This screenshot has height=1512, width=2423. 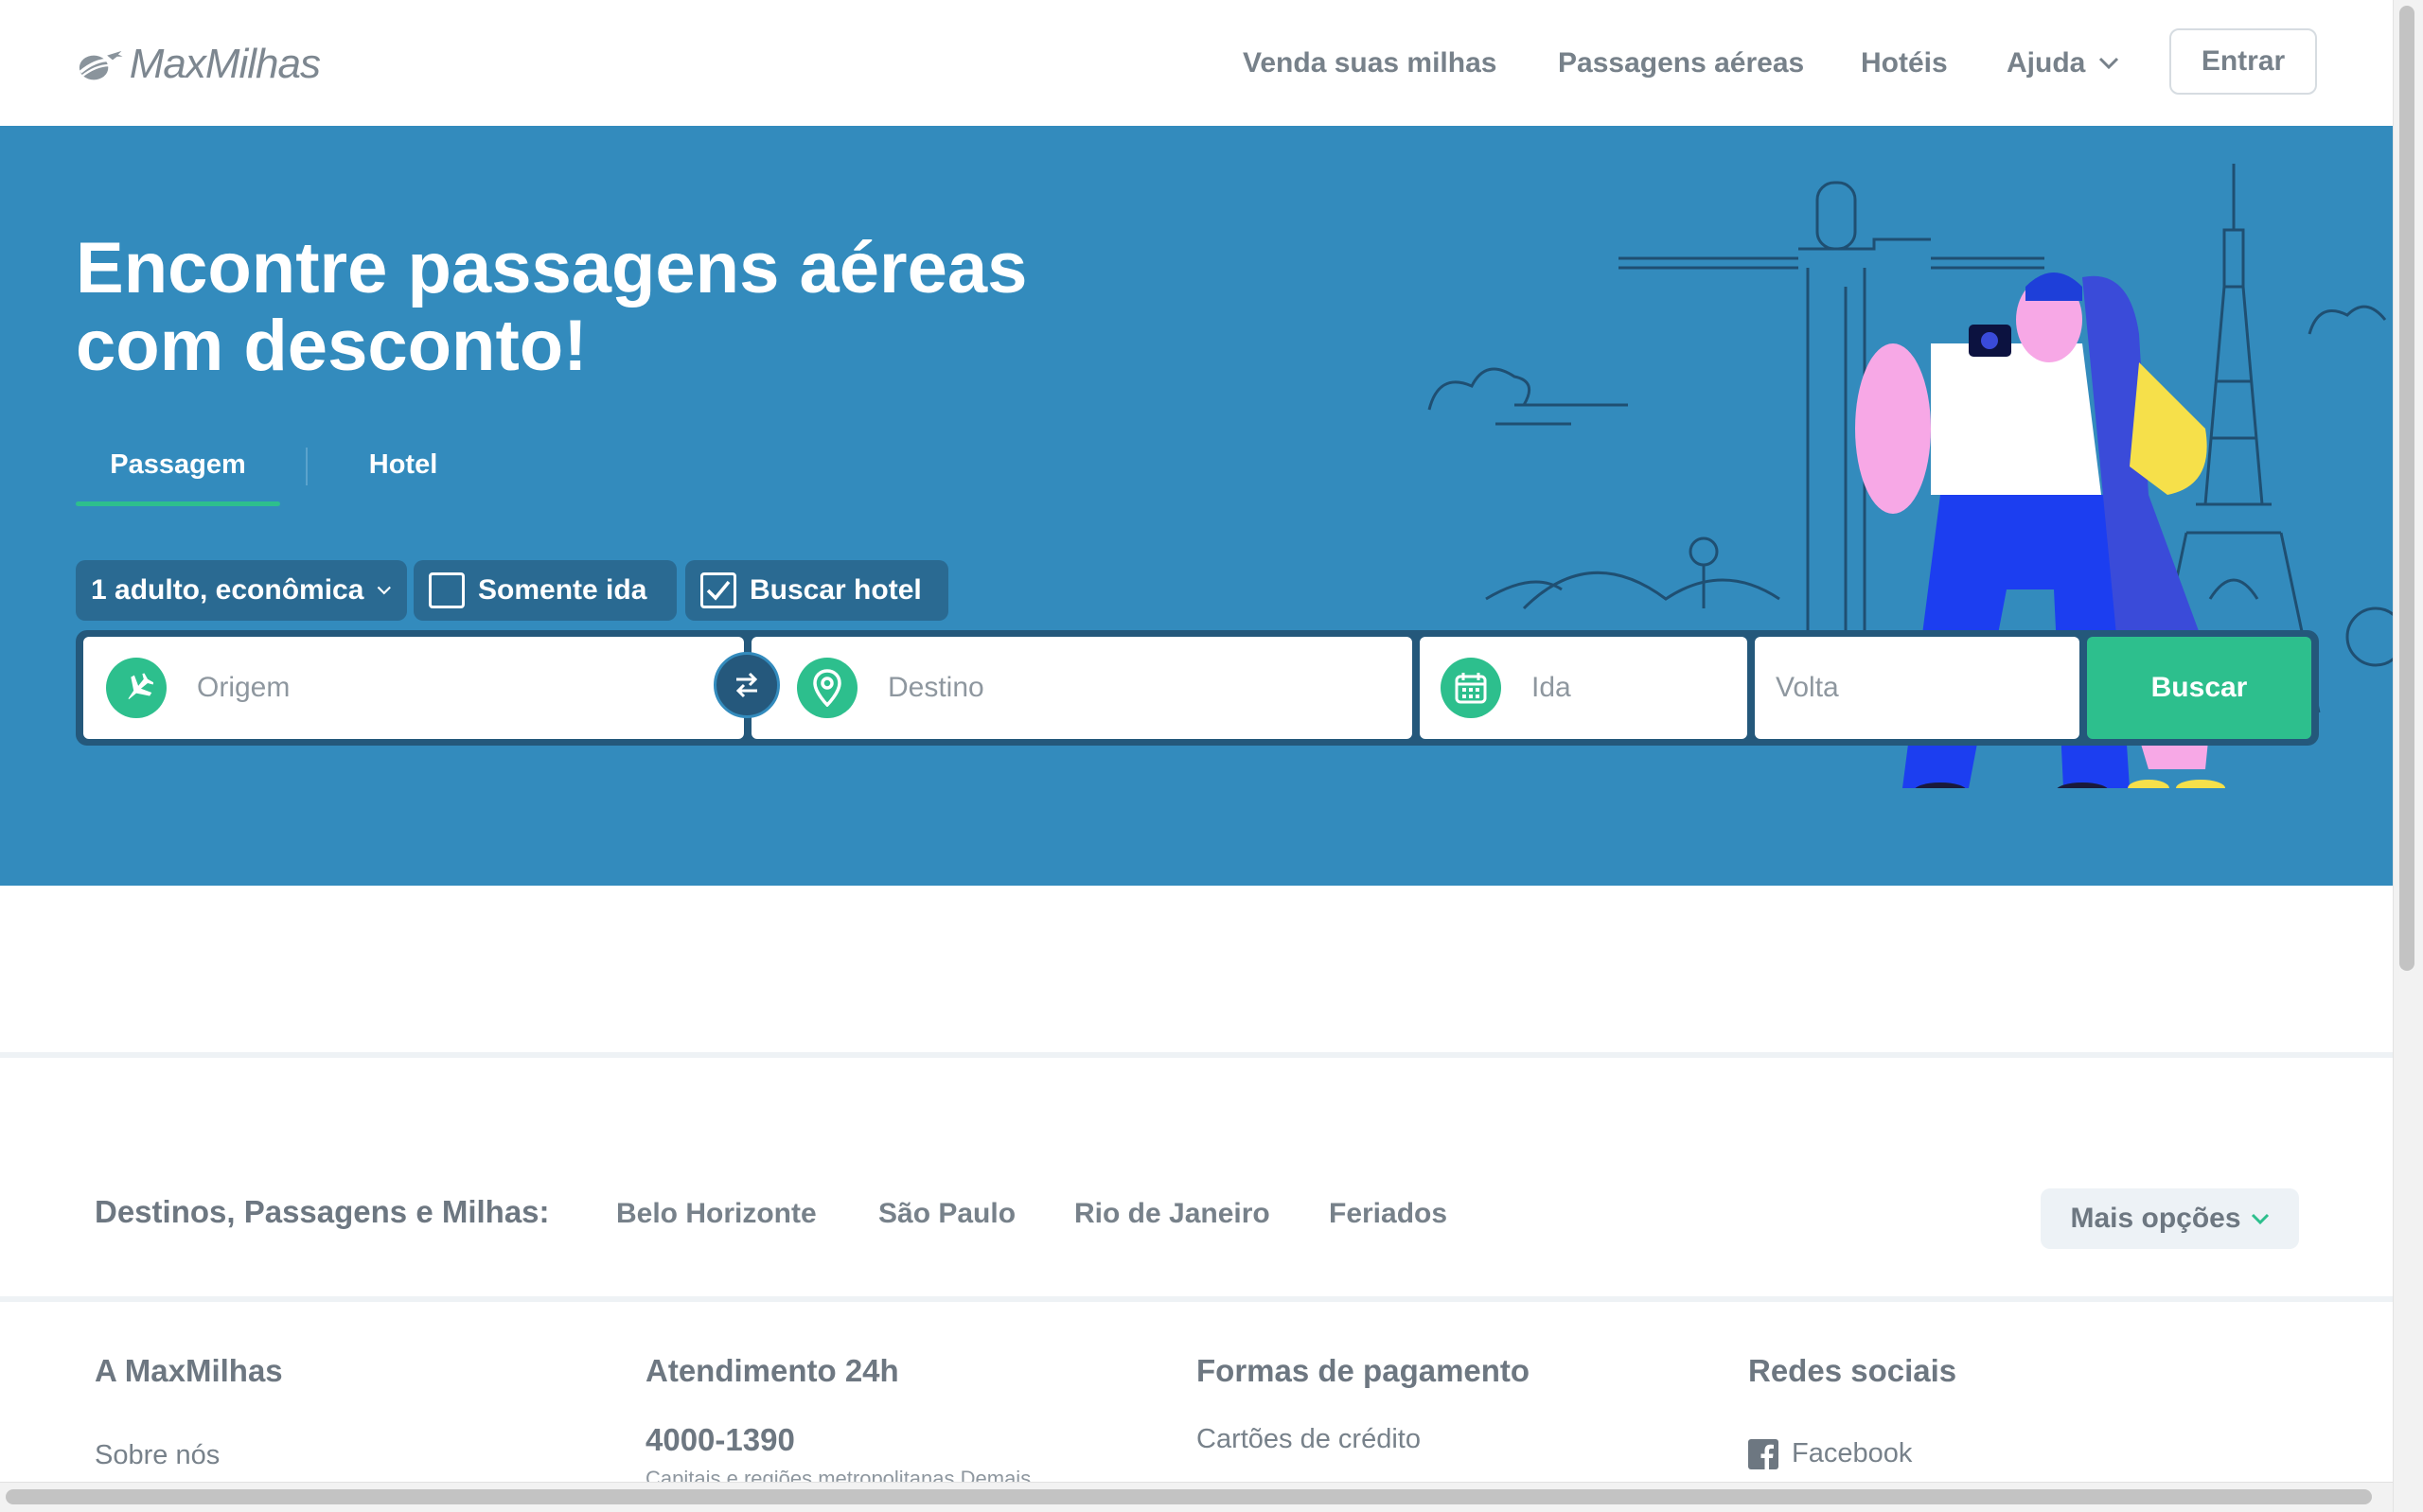 What do you see at coordinates (947, 1214) in the screenshot?
I see `destination-link: São Paulo` at bounding box center [947, 1214].